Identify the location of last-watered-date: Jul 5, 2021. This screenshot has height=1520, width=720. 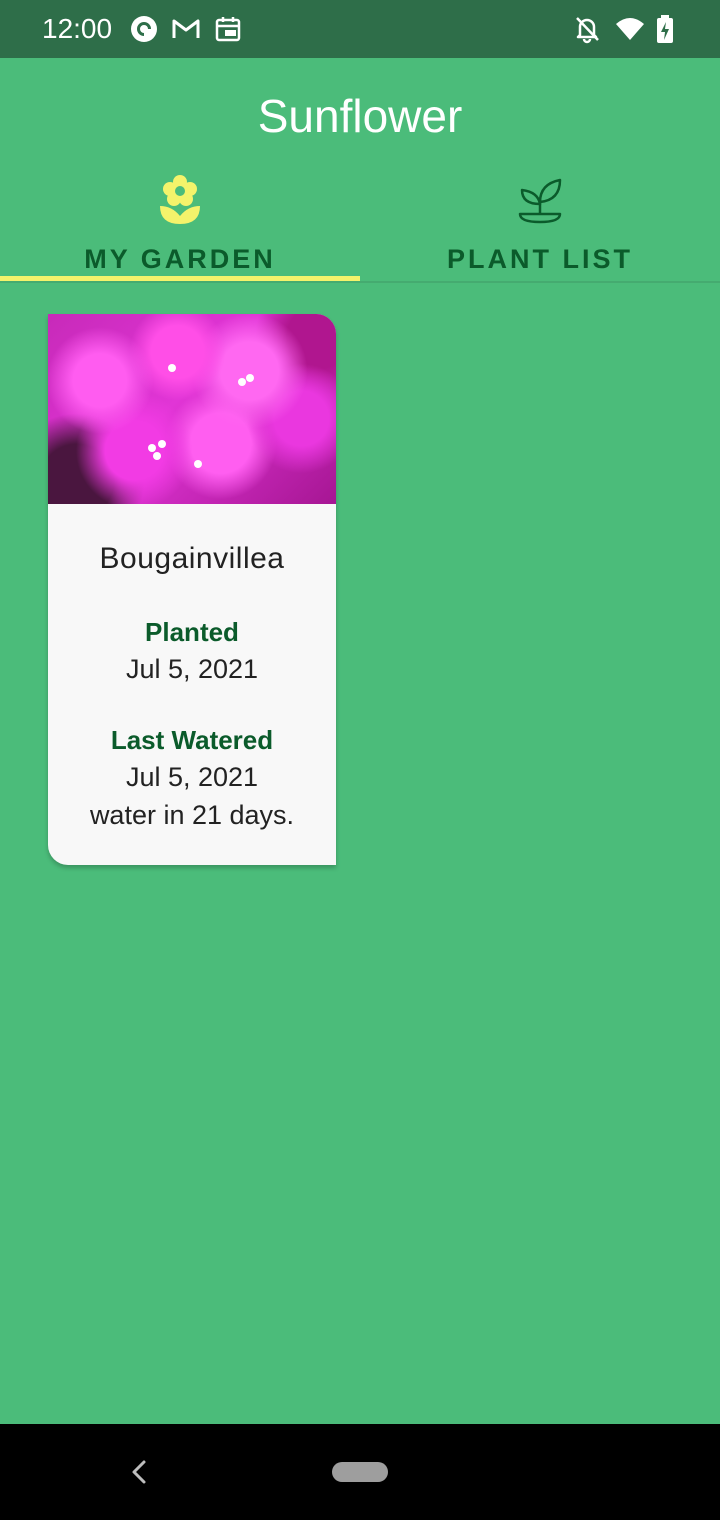
(192, 777).